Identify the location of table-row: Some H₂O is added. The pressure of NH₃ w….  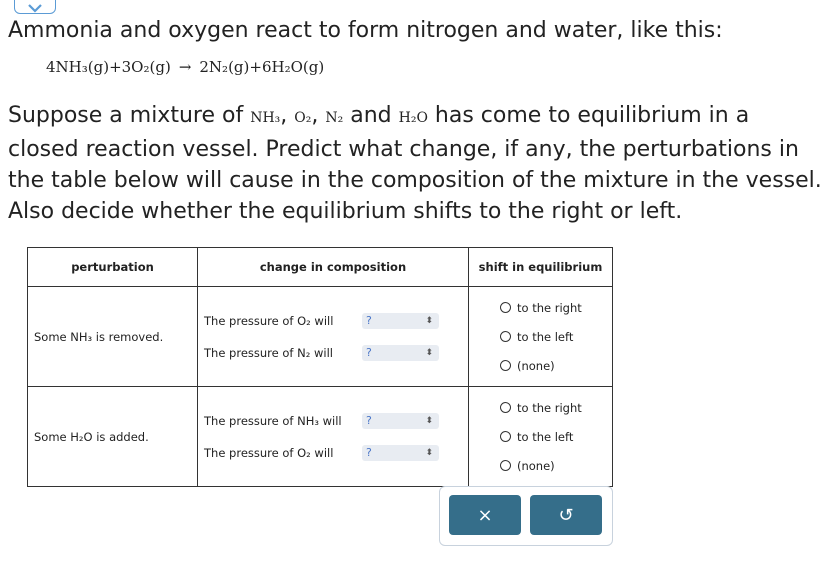
(320, 436).